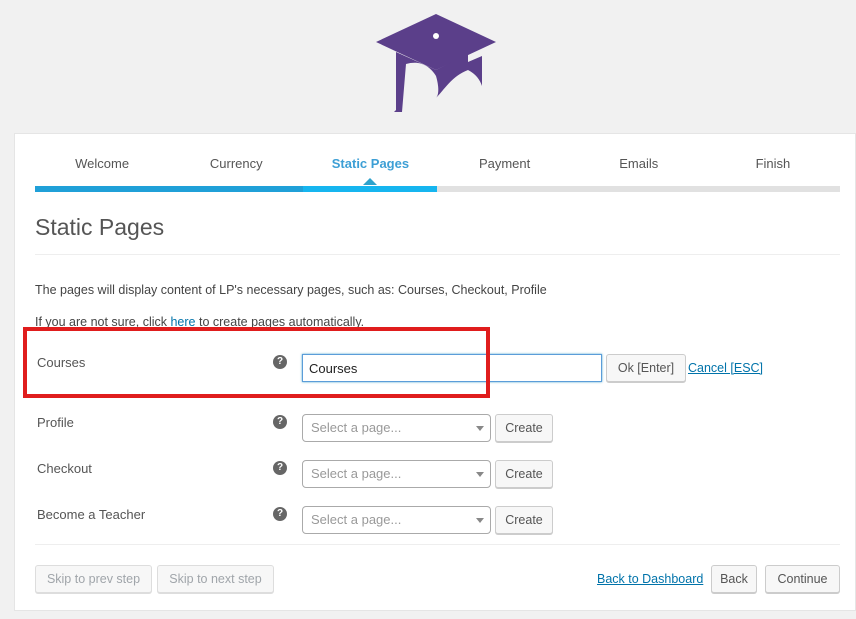  I want to click on step-finish: Finish, so click(773, 164).